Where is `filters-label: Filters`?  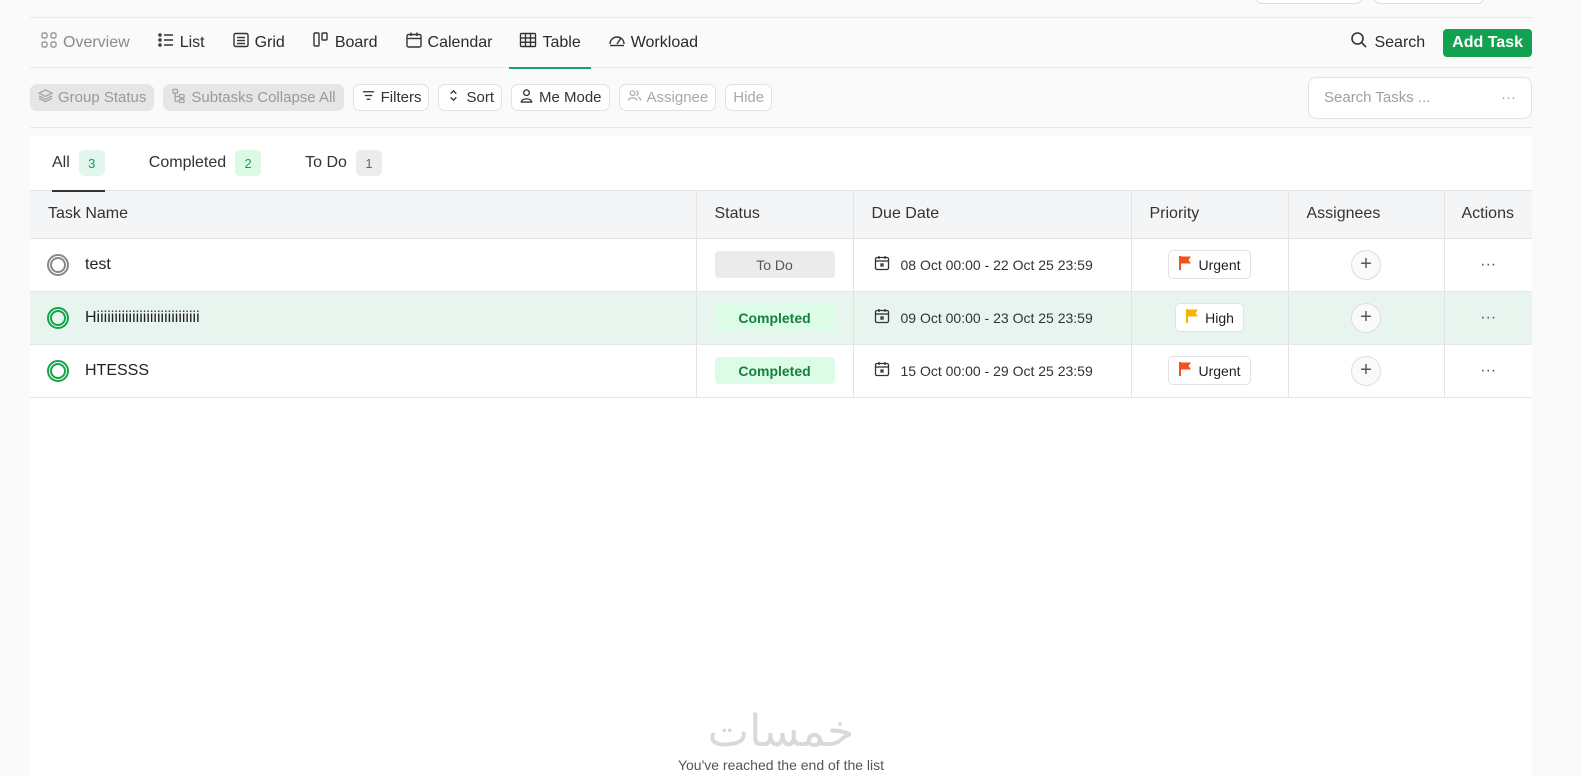
filters-label: Filters is located at coordinates (401, 97).